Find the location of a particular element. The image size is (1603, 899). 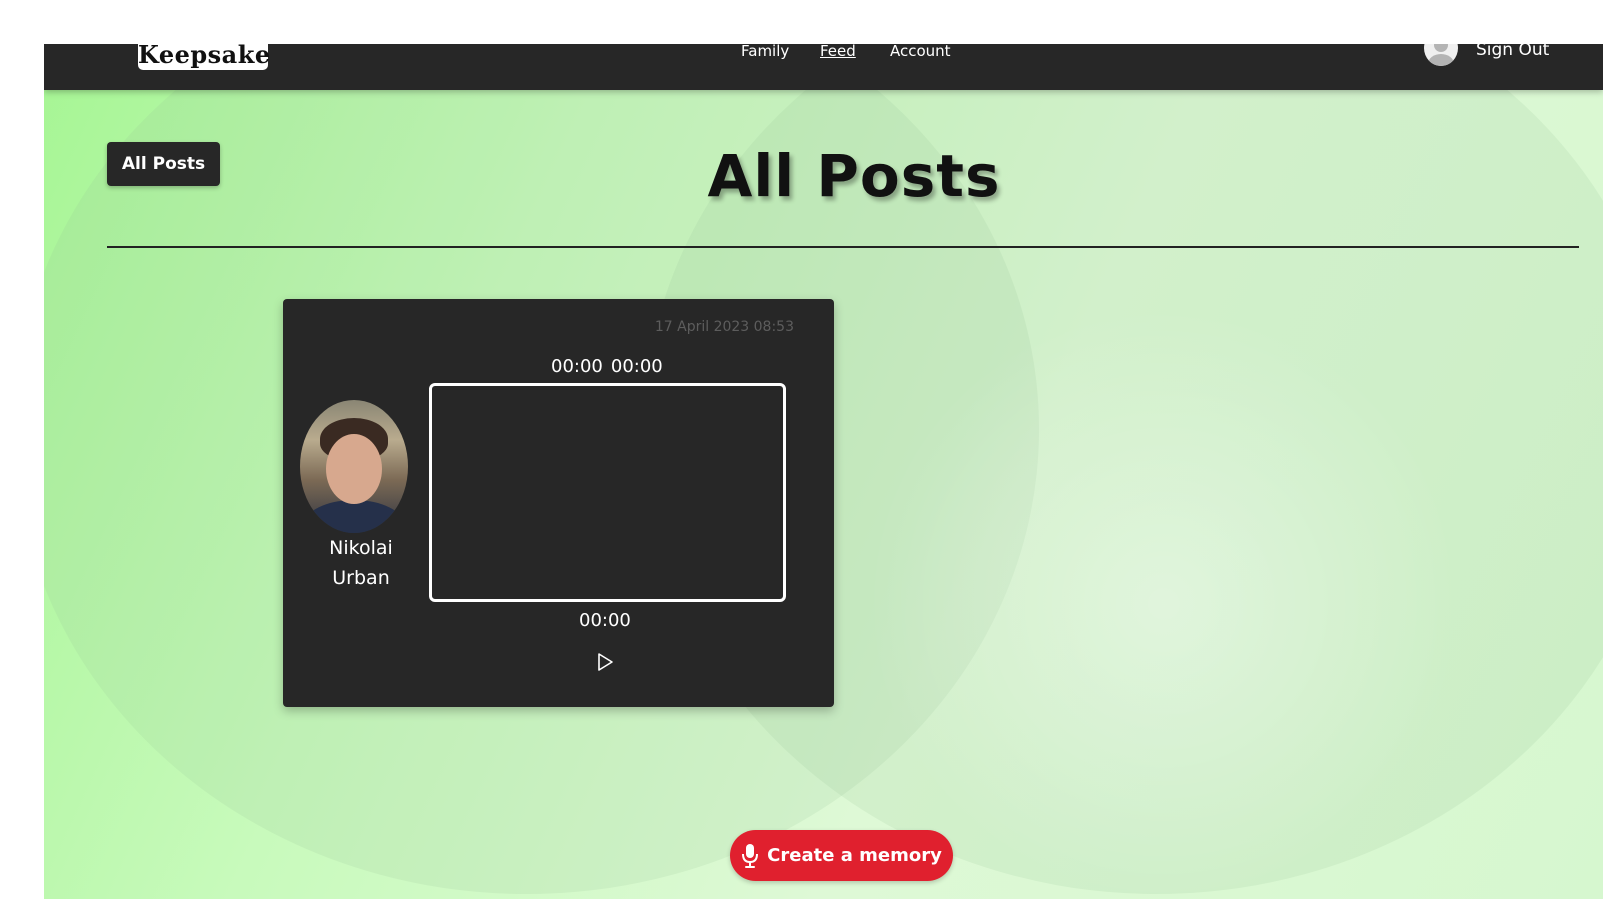

nav-link-feed: Feed is located at coordinates (838, 52).